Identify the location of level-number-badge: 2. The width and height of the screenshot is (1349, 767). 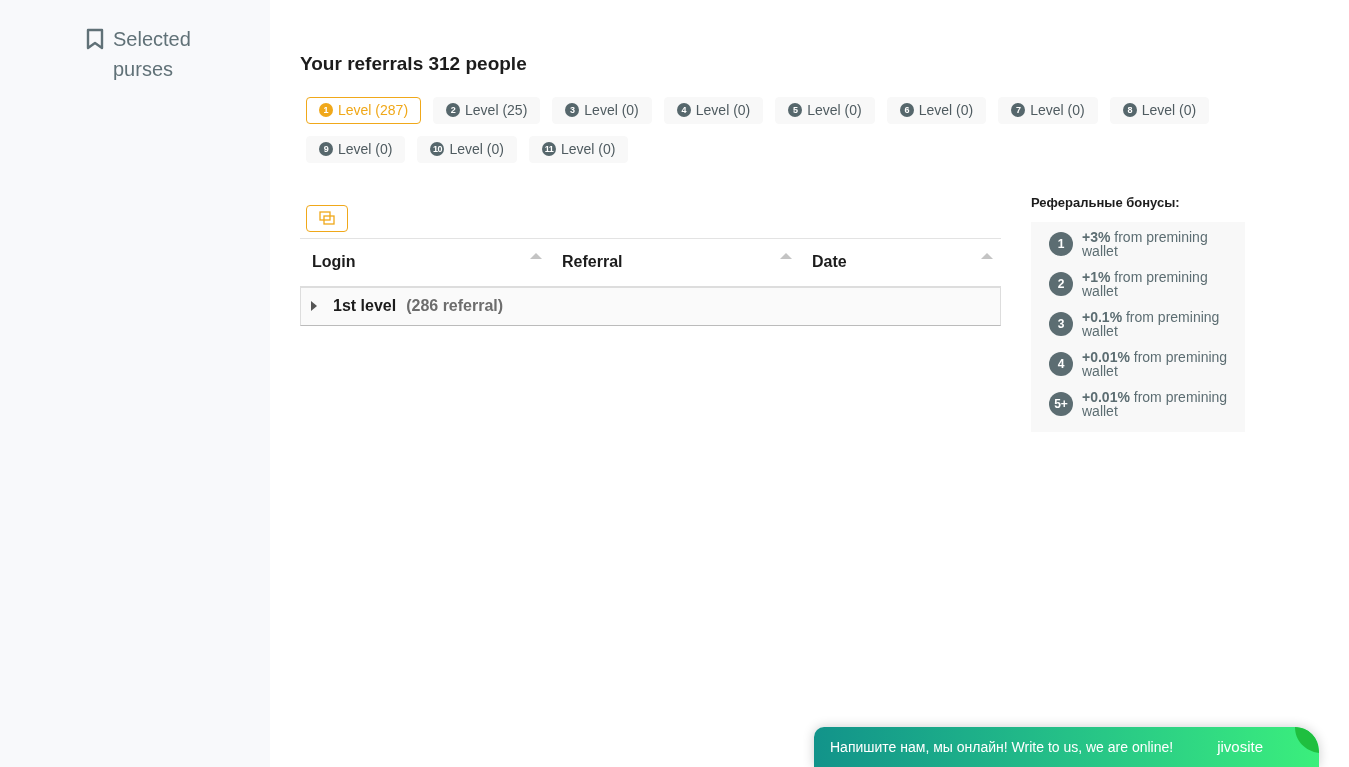
(453, 110).